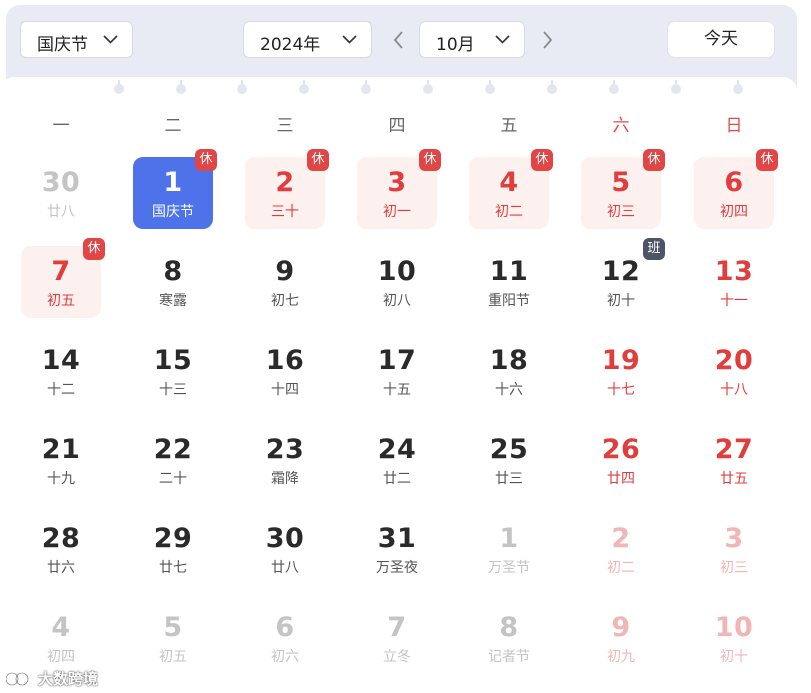 This screenshot has width=811, height=693. What do you see at coordinates (654, 249) in the screenshot?
I see `workday-badge: 班` at bounding box center [654, 249].